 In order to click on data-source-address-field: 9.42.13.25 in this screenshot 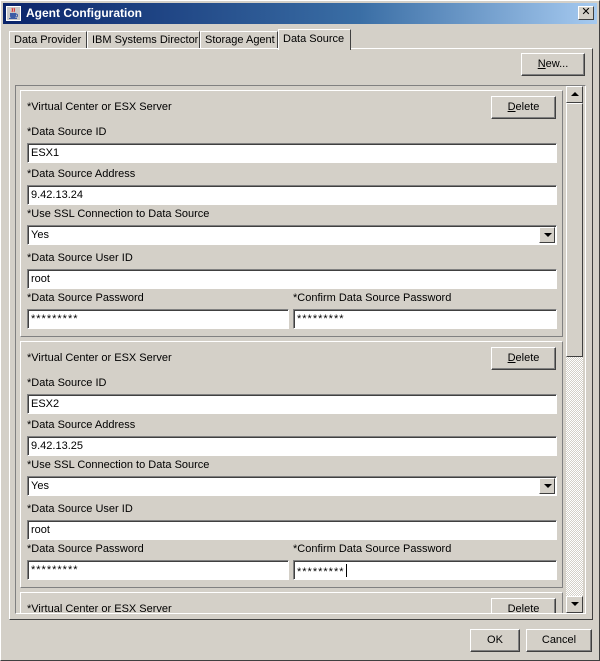, I will do `click(292, 446)`.